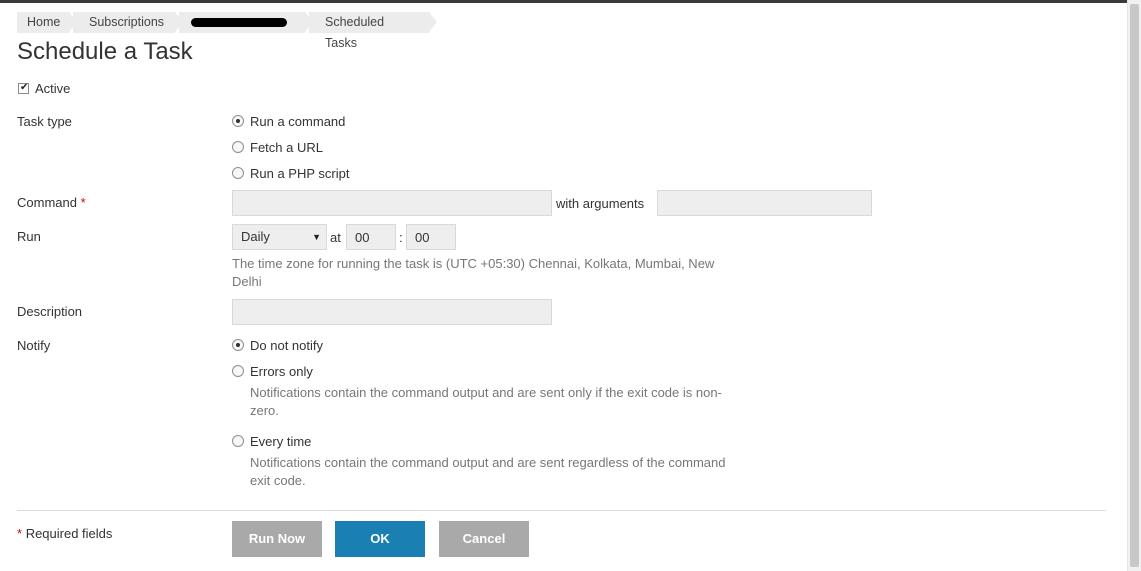  What do you see at coordinates (238, 173) in the screenshot?
I see `task-type-radio-php-script` at bounding box center [238, 173].